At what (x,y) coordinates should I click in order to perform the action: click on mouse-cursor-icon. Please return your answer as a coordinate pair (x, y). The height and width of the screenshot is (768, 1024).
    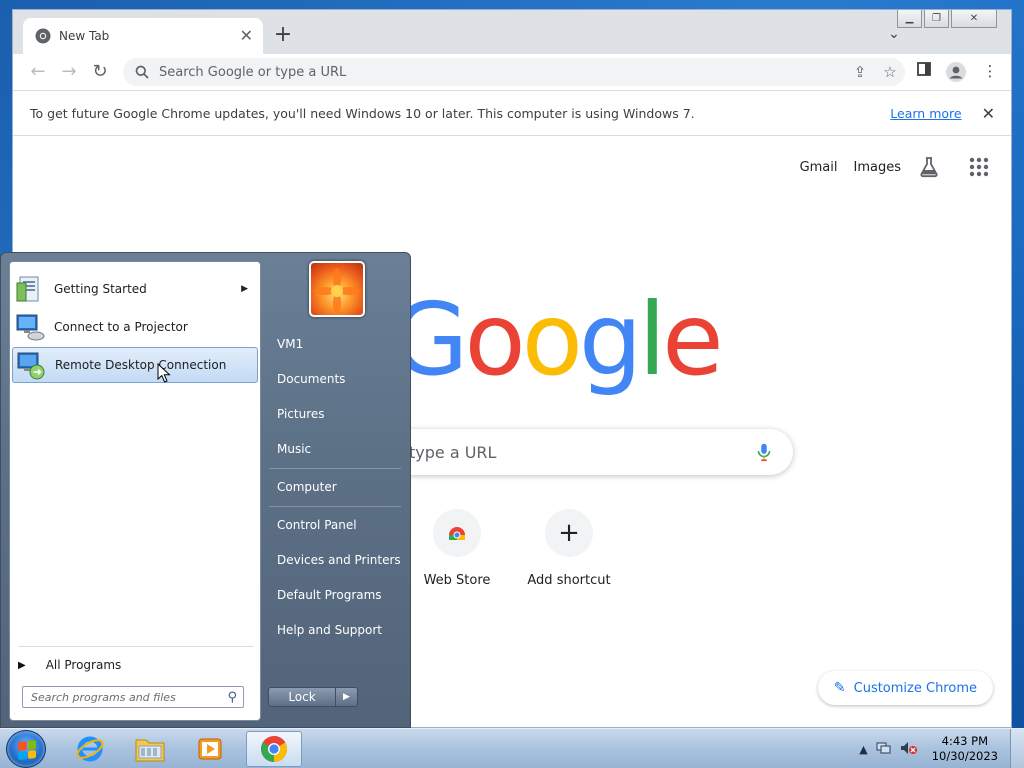
    Looking at the image, I should click on (164, 373).